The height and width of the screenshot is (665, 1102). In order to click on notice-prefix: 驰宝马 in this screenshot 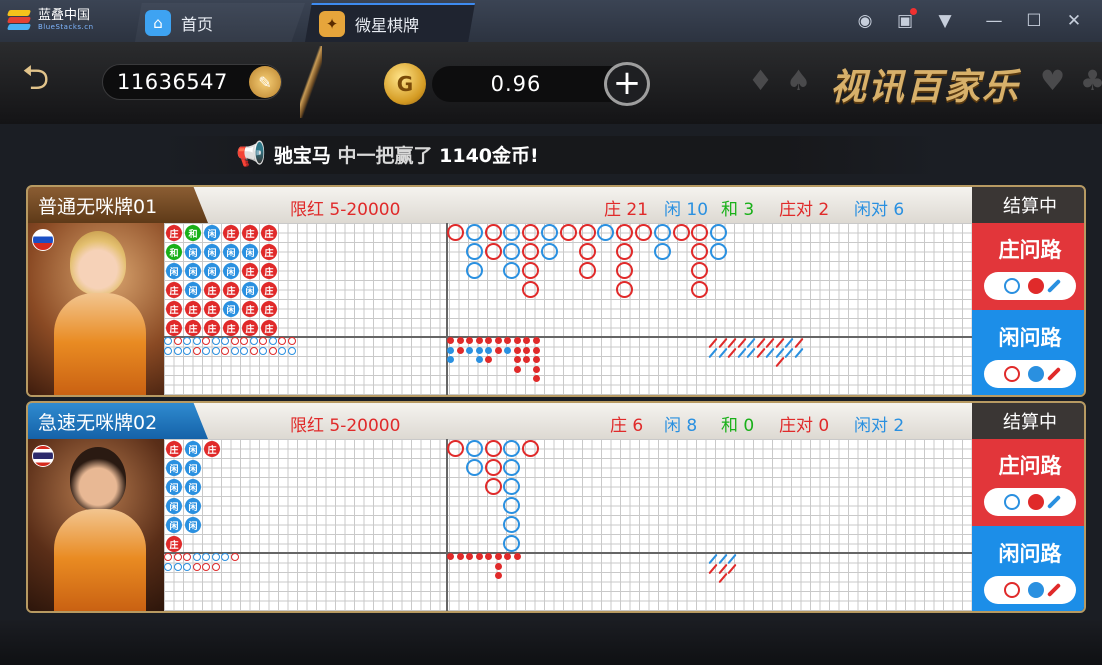, I will do `click(302, 155)`.